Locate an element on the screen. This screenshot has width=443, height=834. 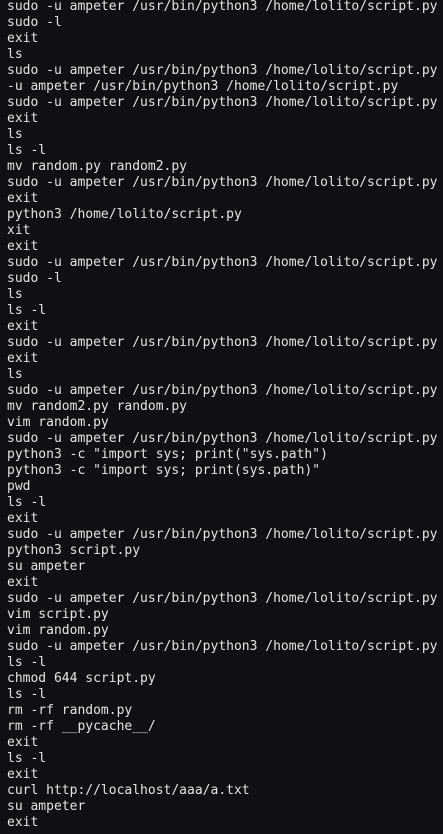
history-line: pwd is located at coordinates (19, 486).